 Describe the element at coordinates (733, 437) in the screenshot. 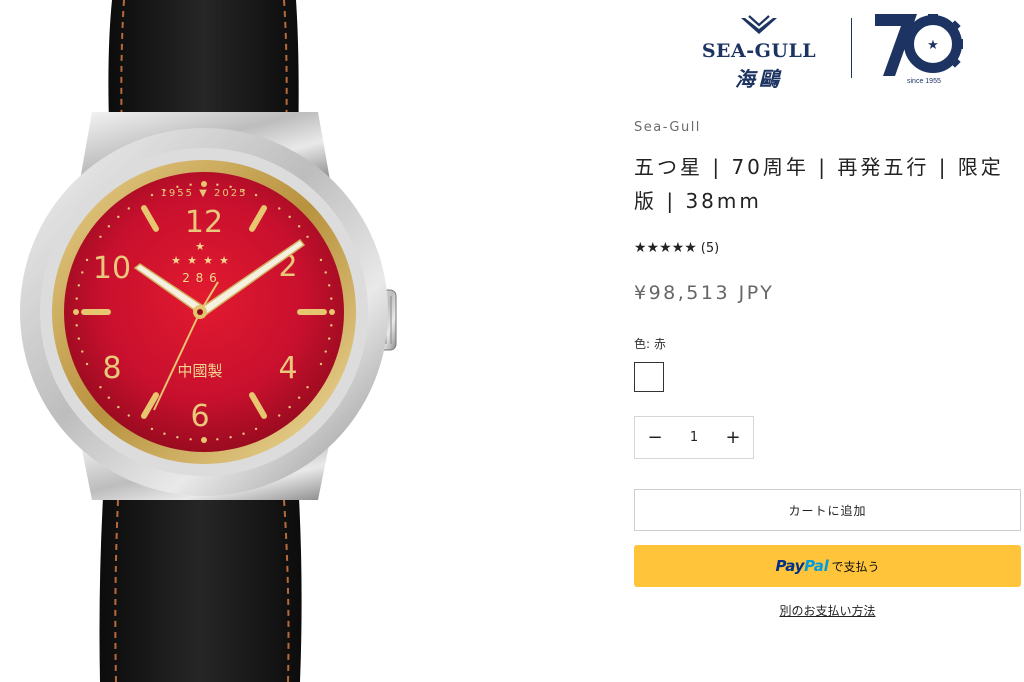

I see `quantity-increment-button: +` at that location.